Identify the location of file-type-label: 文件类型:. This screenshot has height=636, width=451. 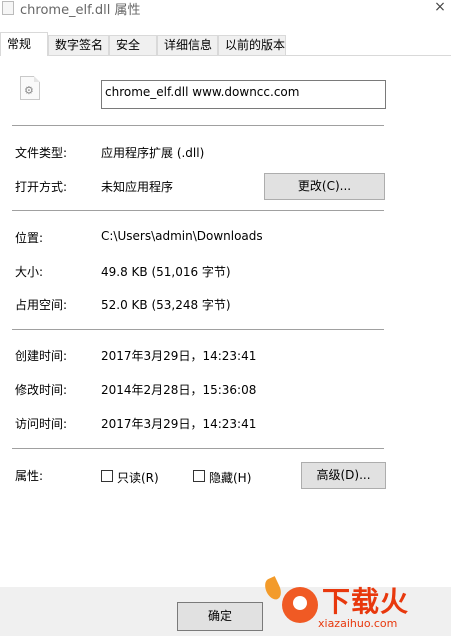
(41, 153).